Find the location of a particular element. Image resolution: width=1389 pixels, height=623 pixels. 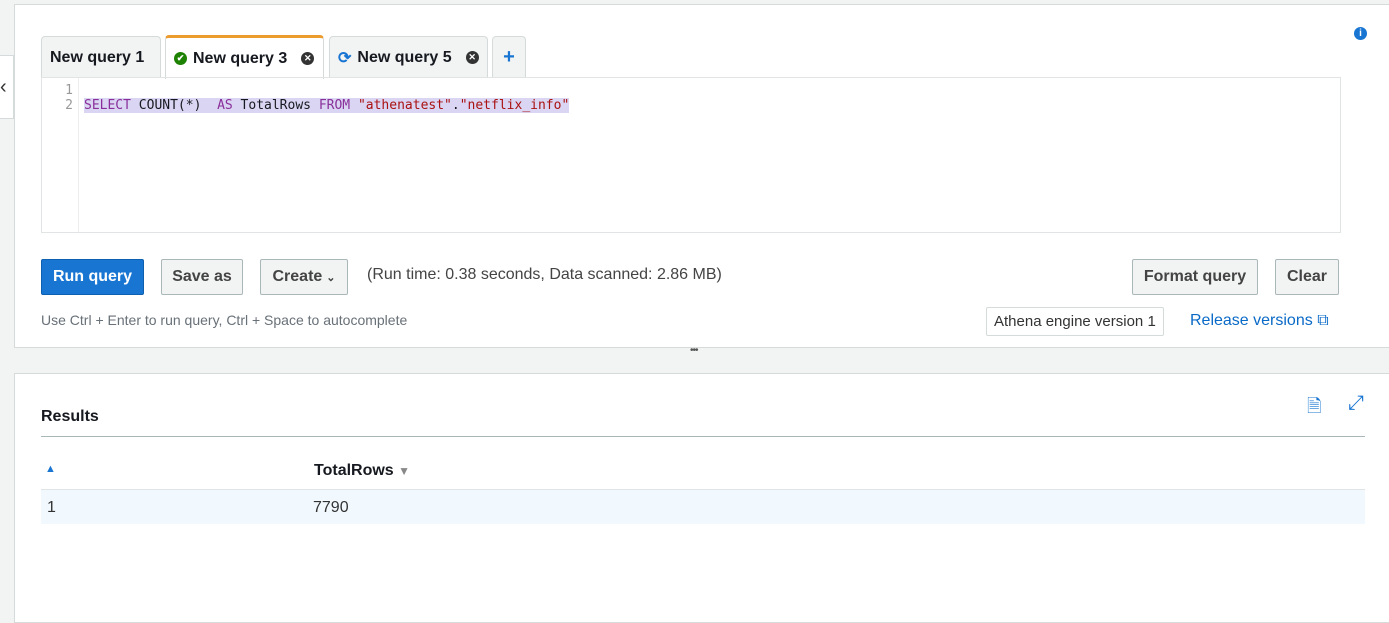

check-circle-icon: ✔ is located at coordinates (180, 58).